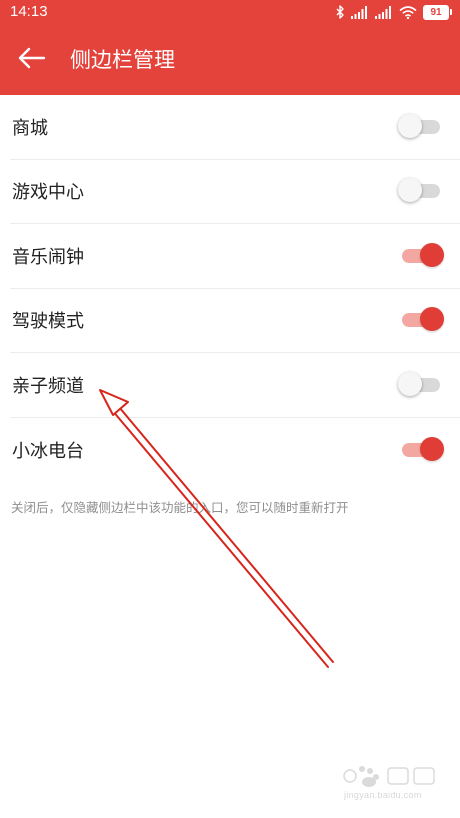 The image size is (460, 818). What do you see at coordinates (30, 128) in the screenshot?
I see `row-label: 商城` at bounding box center [30, 128].